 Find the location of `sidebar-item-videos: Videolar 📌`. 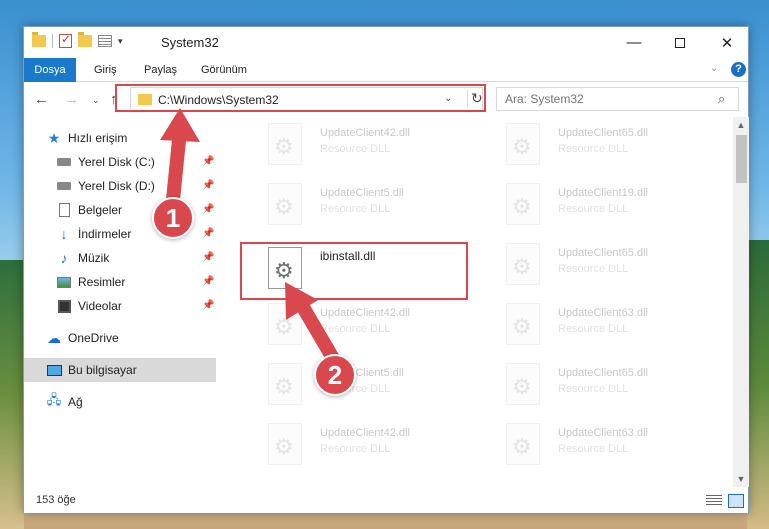

sidebar-item-videos: Videolar 📌 is located at coordinates (120, 306).